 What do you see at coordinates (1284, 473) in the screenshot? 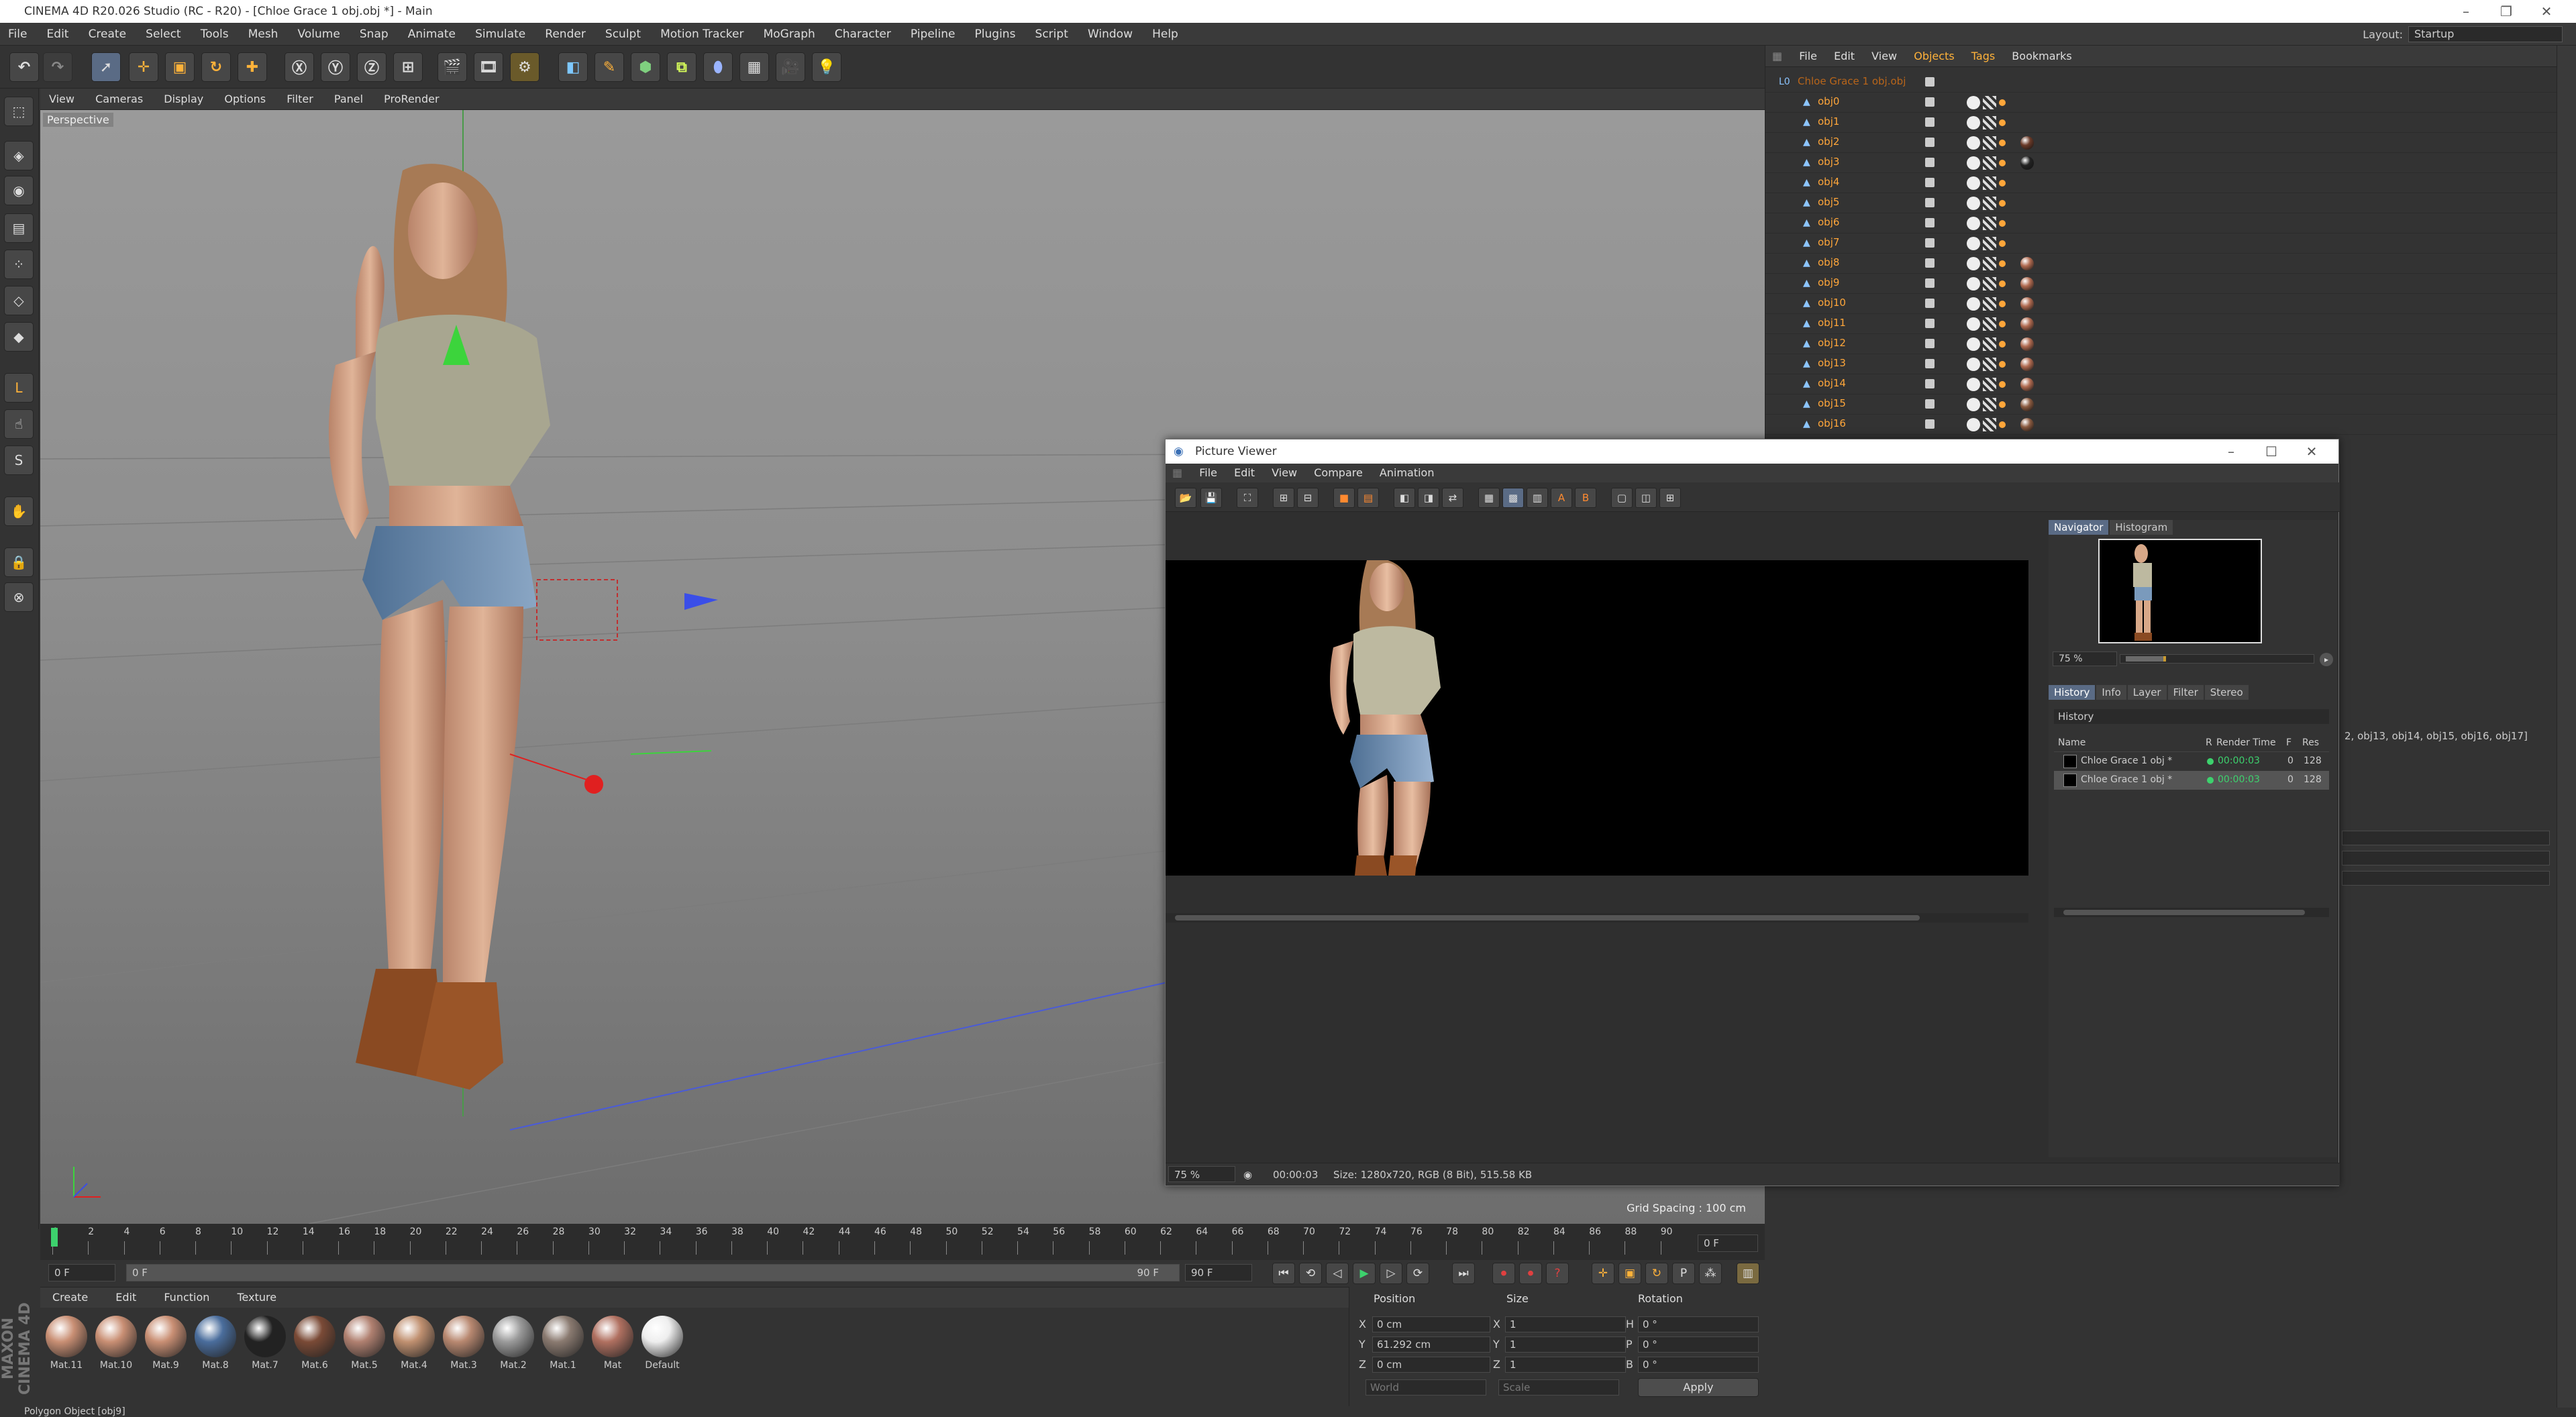
I see `pv-menu-view: View` at bounding box center [1284, 473].